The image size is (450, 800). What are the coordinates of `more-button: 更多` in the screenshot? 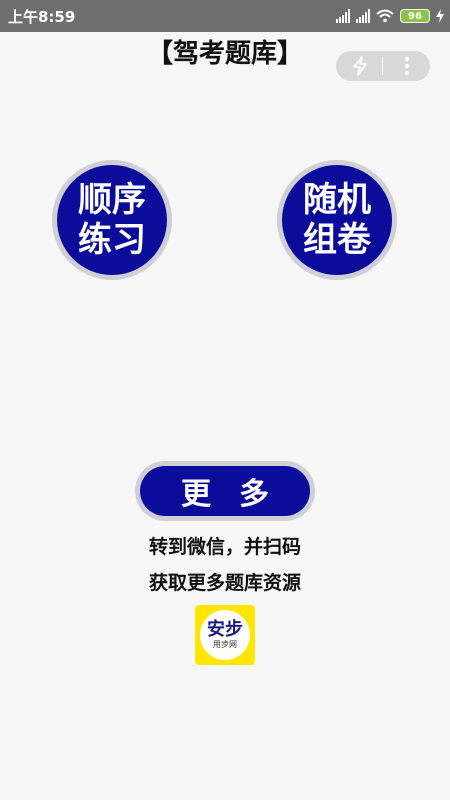 It's located at (225, 491).